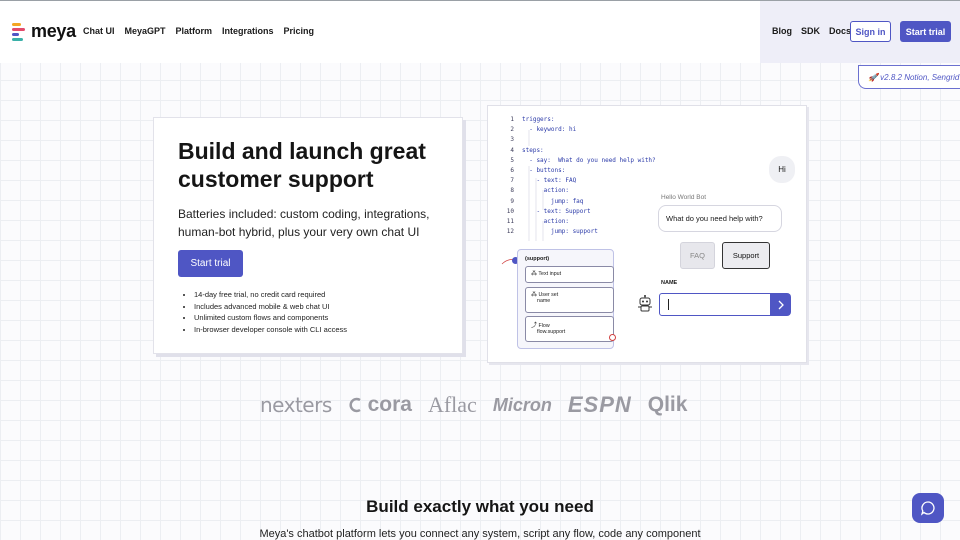  What do you see at coordinates (669, 283) in the screenshot?
I see `name-field-label: NAME` at bounding box center [669, 283].